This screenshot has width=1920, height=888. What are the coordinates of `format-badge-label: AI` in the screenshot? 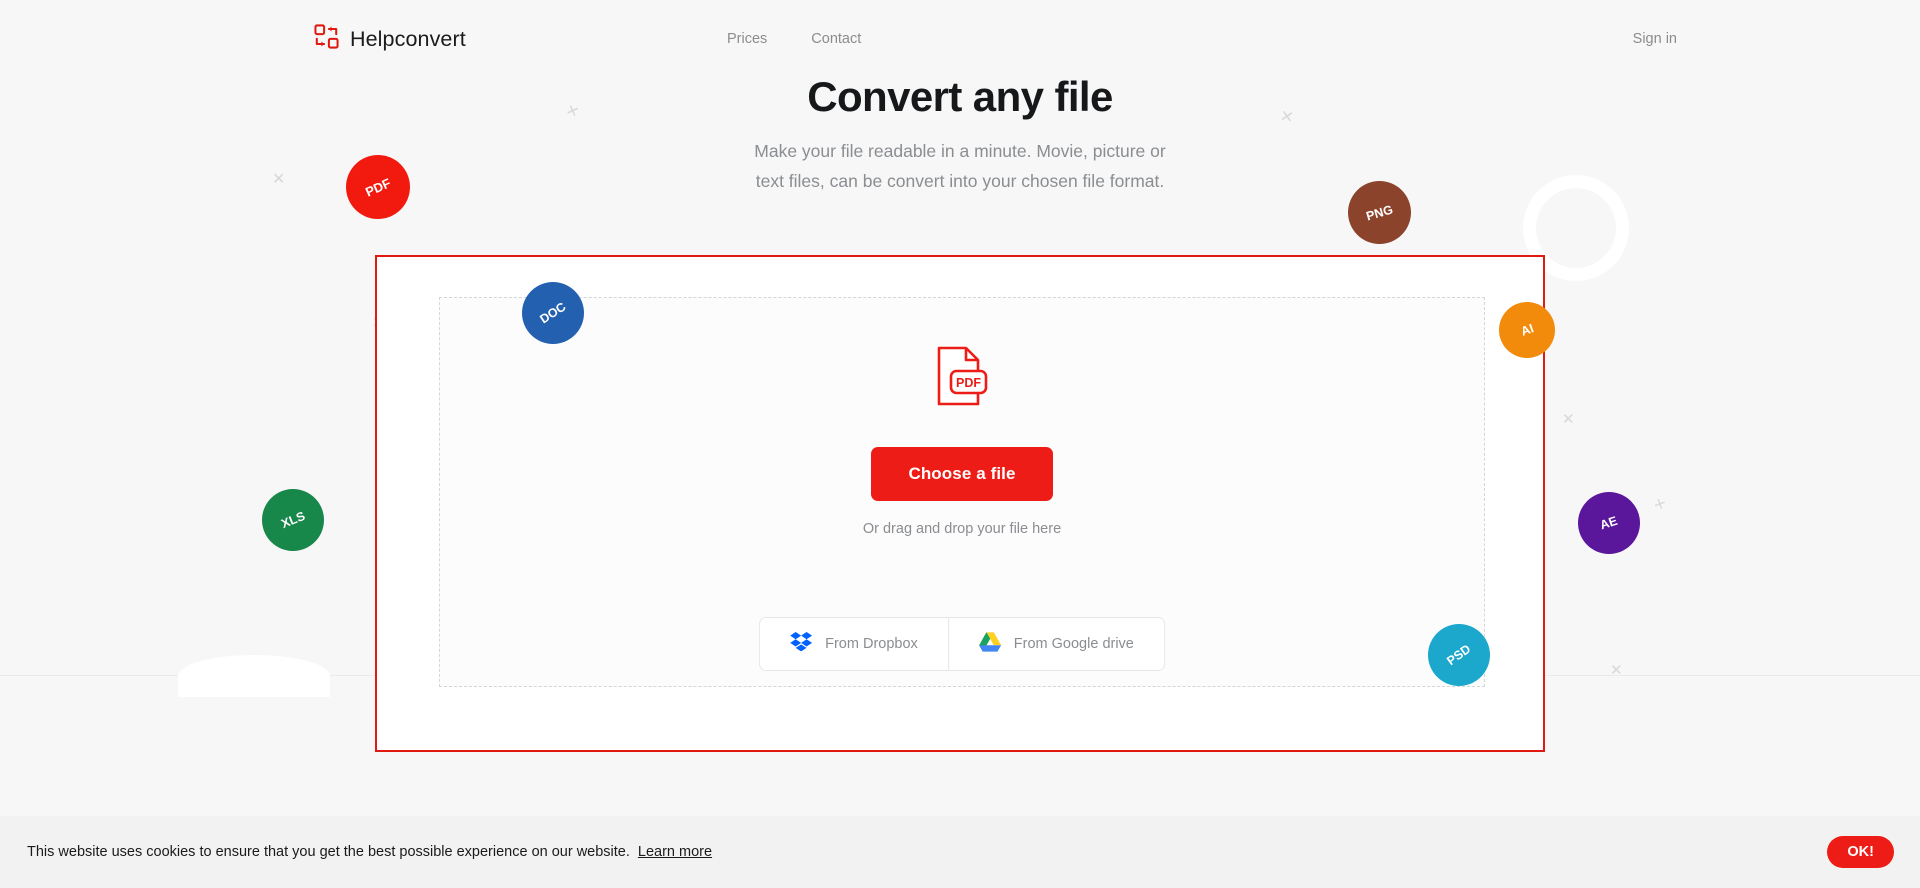 It's located at (1527, 330).